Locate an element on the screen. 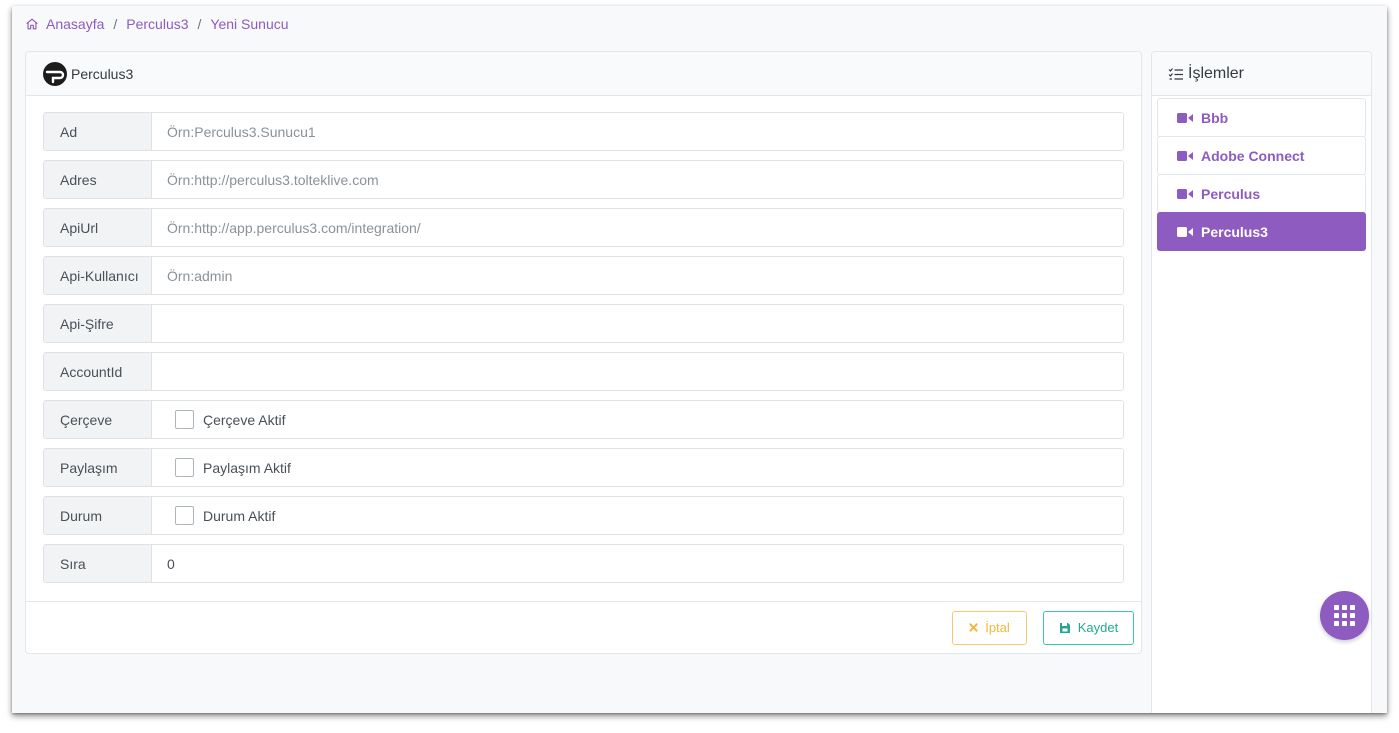  grid-menu-icon is located at coordinates (1344, 615).